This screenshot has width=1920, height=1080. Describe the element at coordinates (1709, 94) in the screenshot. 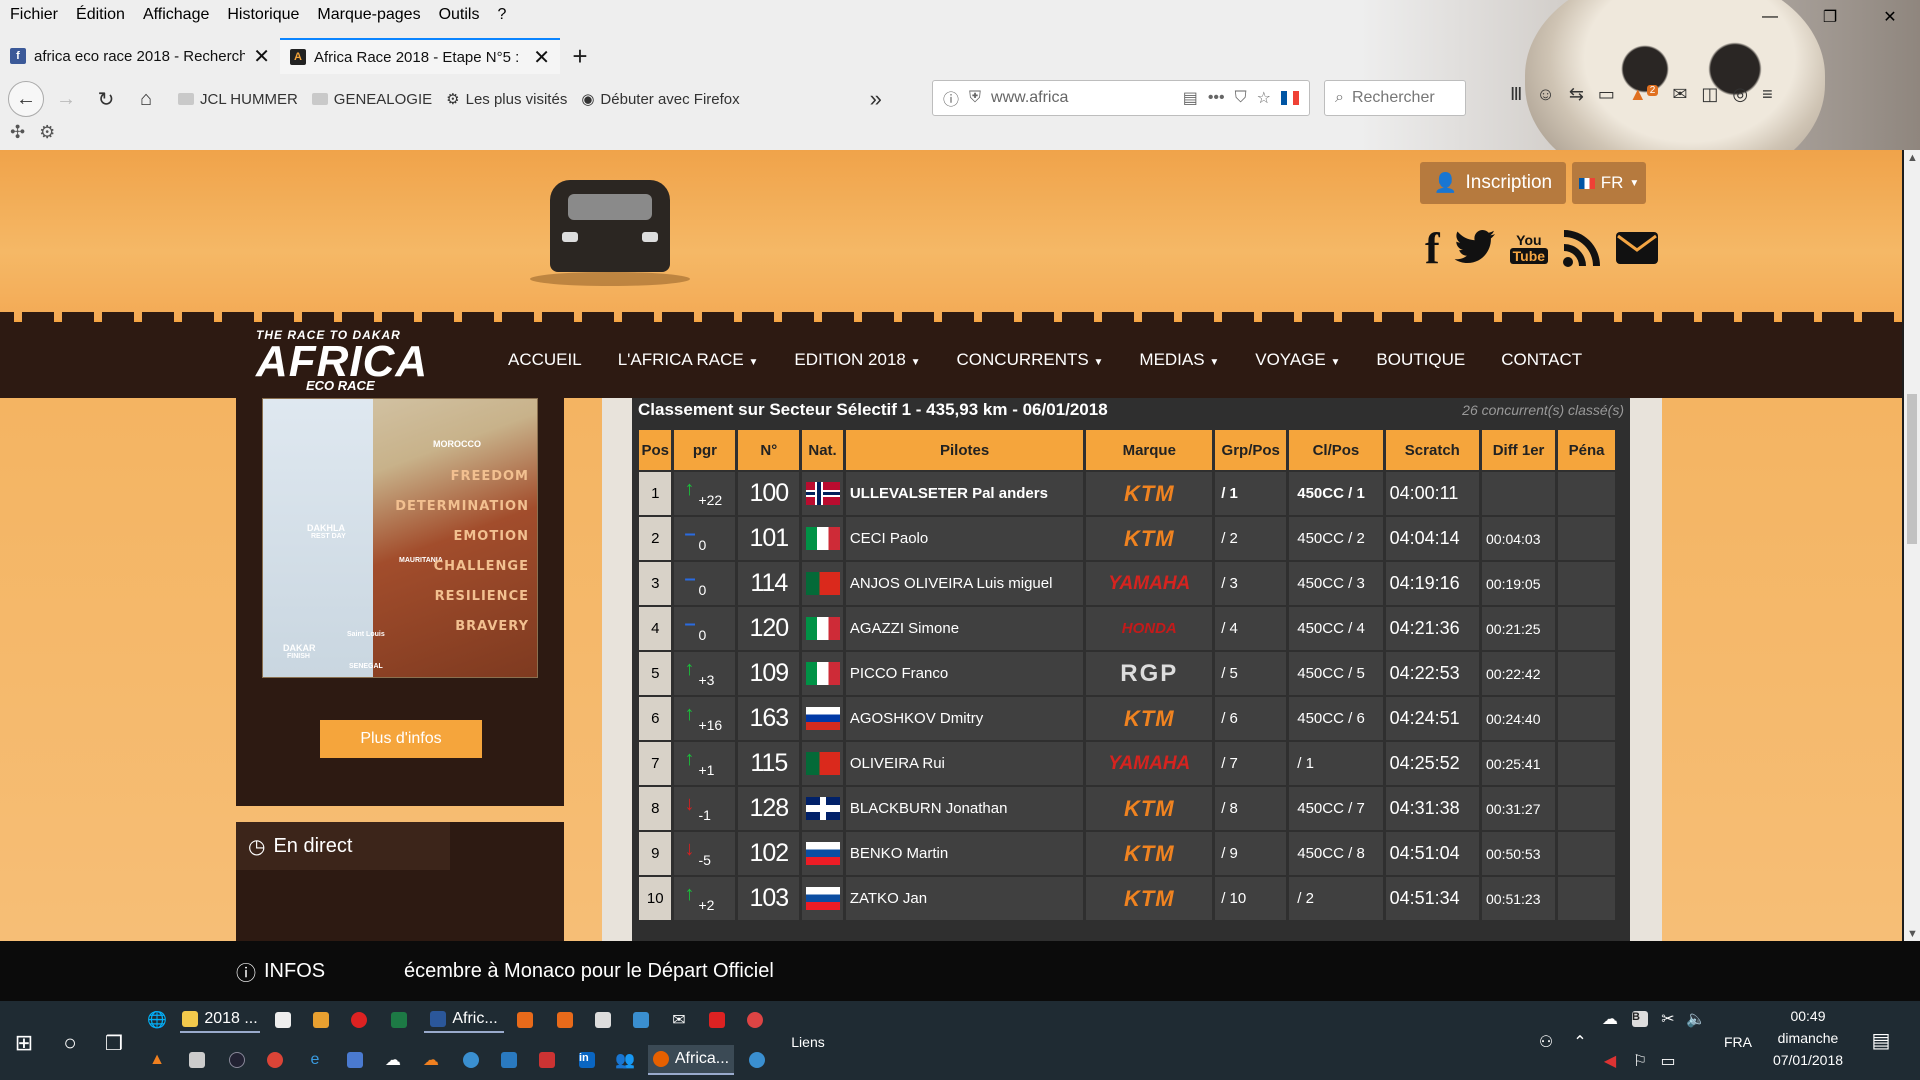

I see `sidebar-icon: ◫` at that location.